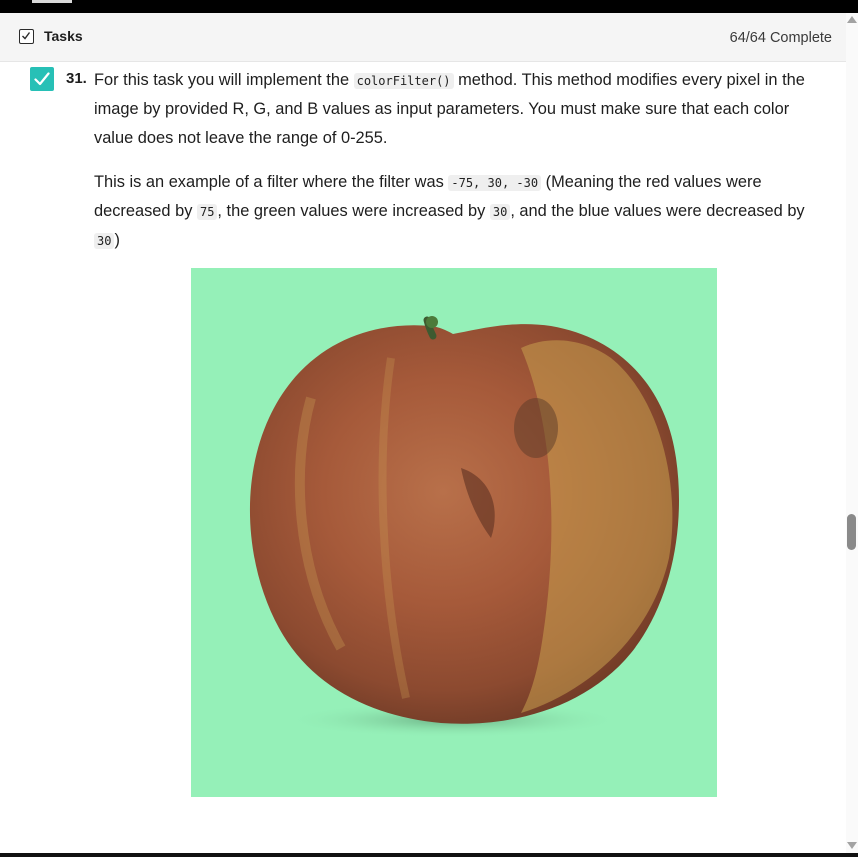 This screenshot has width=858, height=857. Describe the element at coordinates (76, 78) in the screenshot. I see `task-number: 31.` at that location.